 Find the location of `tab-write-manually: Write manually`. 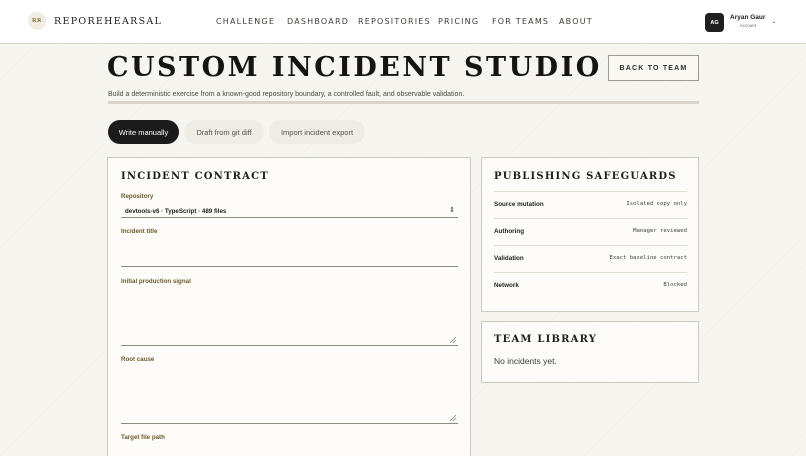

tab-write-manually: Write manually is located at coordinates (143, 132).